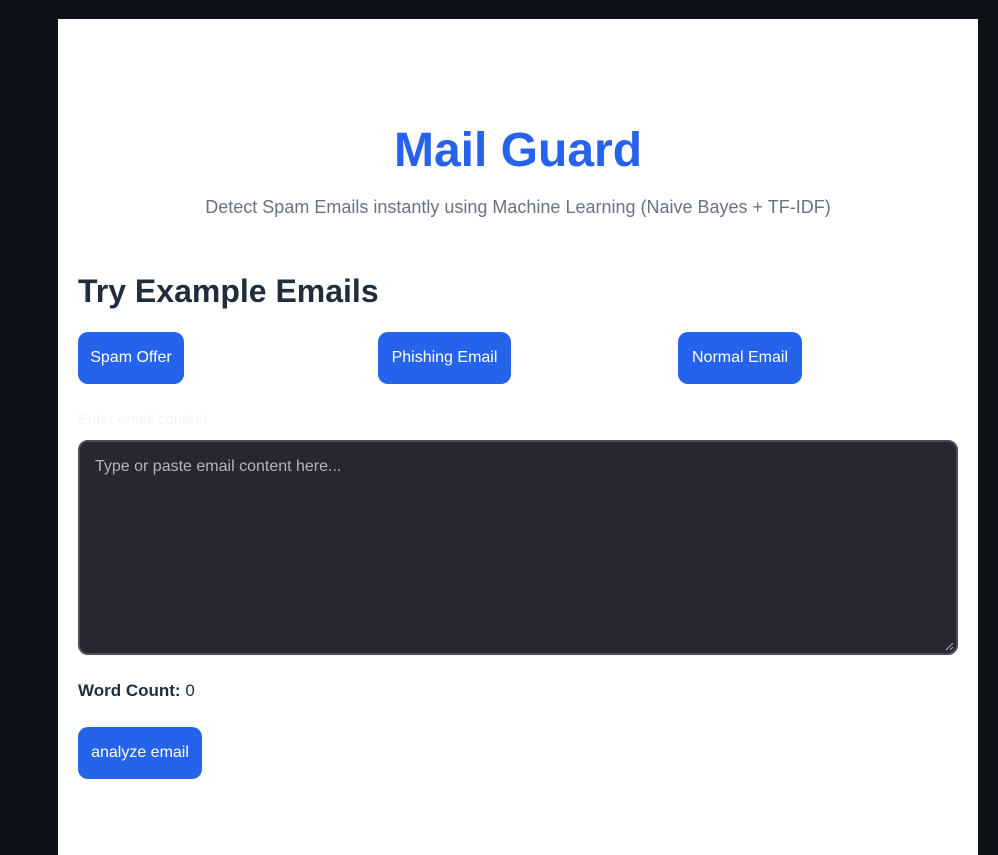  Describe the element at coordinates (140, 753) in the screenshot. I see `analyze-email-button: analyze email` at that location.